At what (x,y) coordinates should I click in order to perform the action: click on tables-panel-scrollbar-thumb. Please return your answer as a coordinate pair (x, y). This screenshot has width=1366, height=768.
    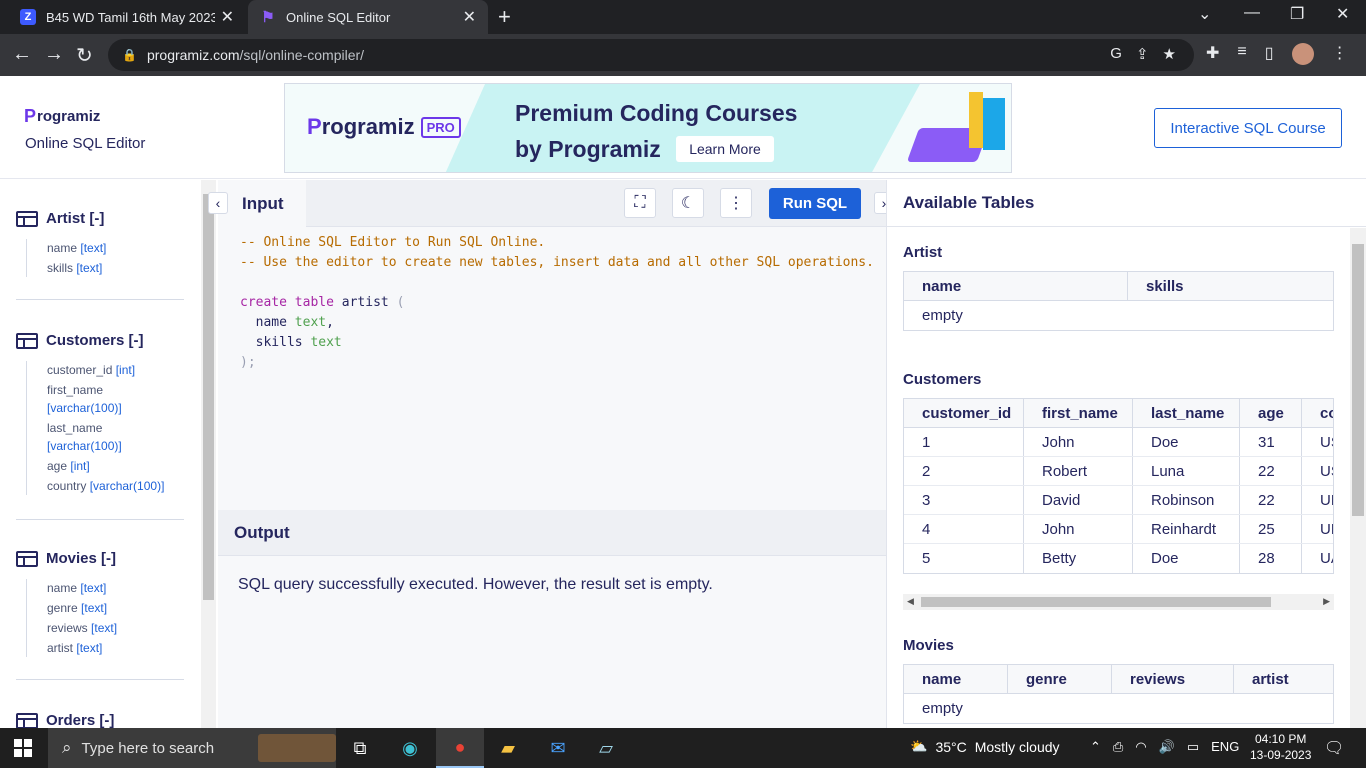
    Looking at the image, I should click on (1358, 380).